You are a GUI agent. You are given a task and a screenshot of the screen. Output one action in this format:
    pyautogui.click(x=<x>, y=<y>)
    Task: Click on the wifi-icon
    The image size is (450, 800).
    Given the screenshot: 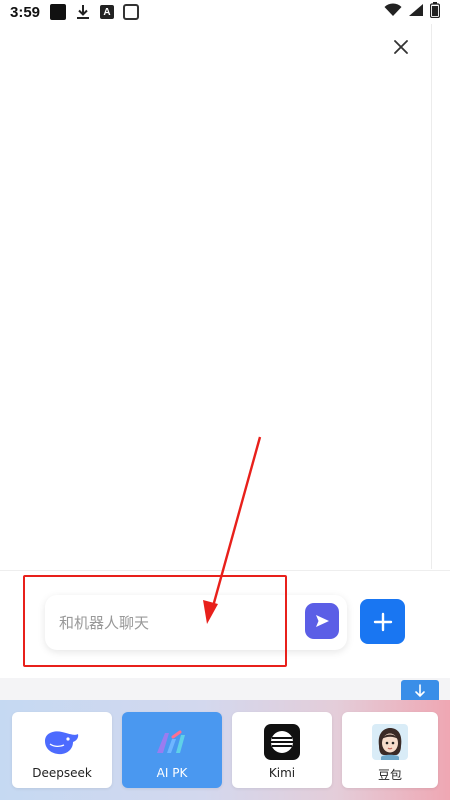 What is the action you would take?
    pyautogui.click(x=393, y=12)
    